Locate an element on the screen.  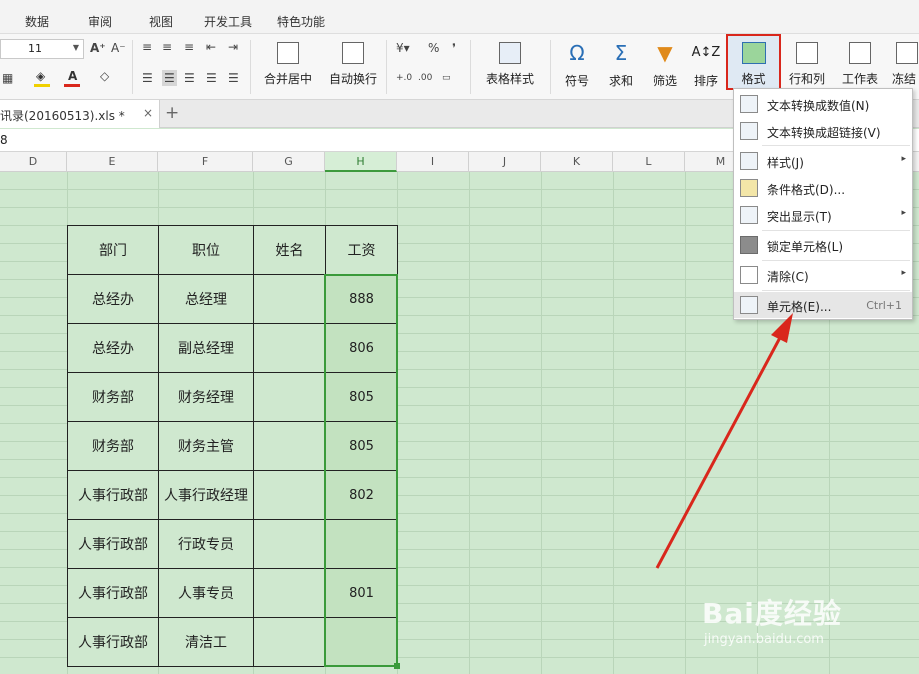
cell-salary: 806 is located at coordinates (361, 348).